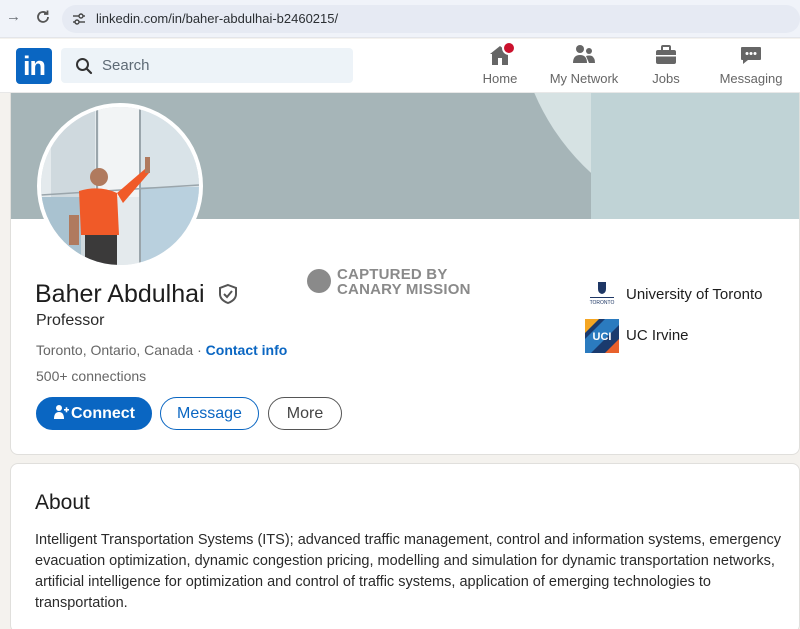  I want to click on linkedin-global-nav: in Search Home My Network Jobs Messaging, so click(400, 66).